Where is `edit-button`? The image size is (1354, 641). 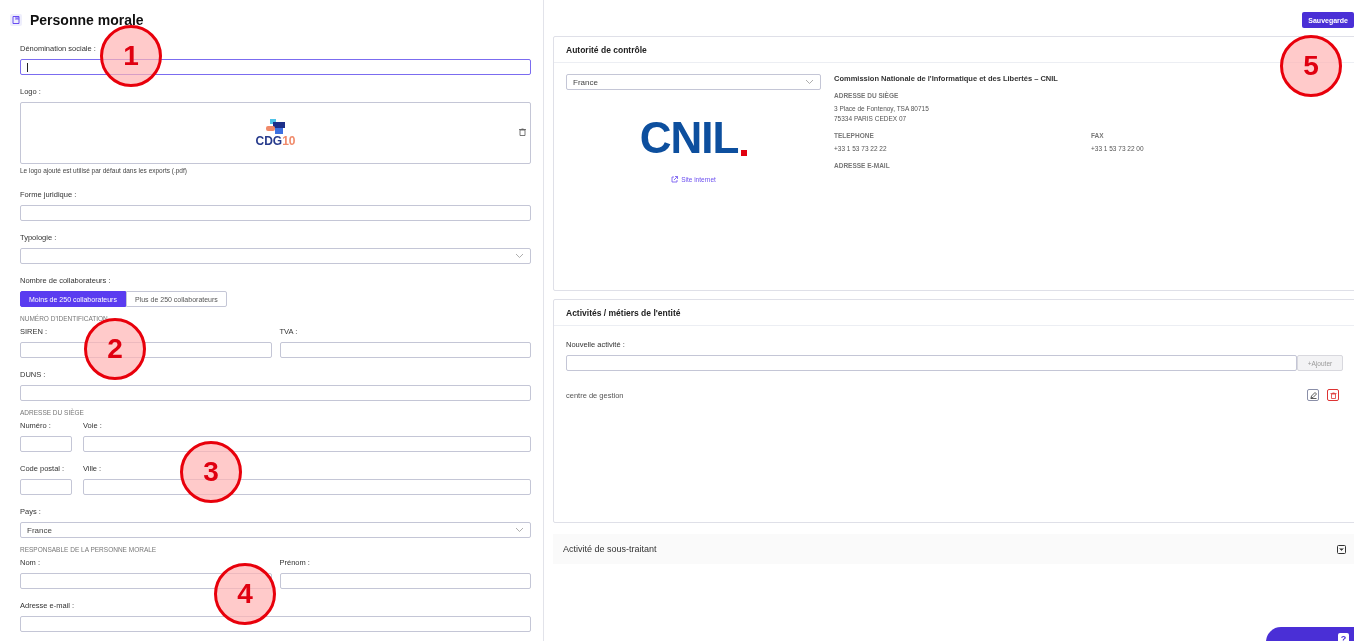
edit-button is located at coordinates (1313, 395).